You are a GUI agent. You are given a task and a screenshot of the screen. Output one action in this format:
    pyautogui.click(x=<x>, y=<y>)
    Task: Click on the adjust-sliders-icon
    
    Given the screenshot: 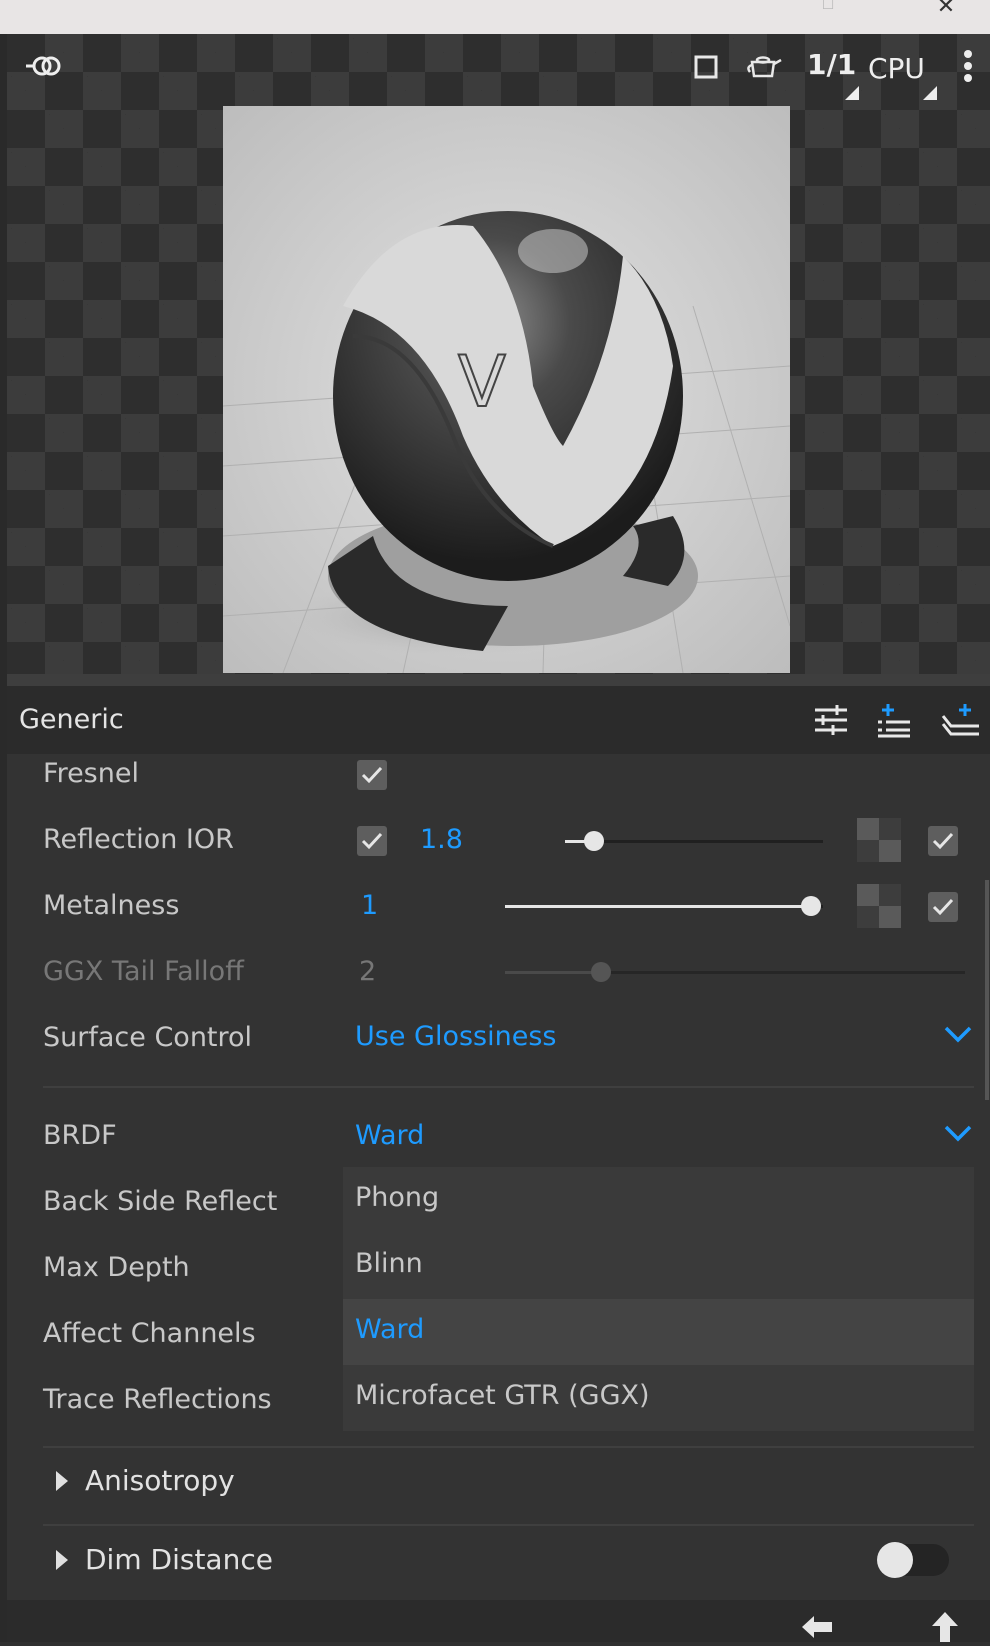 What is the action you would take?
    pyautogui.click(x=831, y=720)
    